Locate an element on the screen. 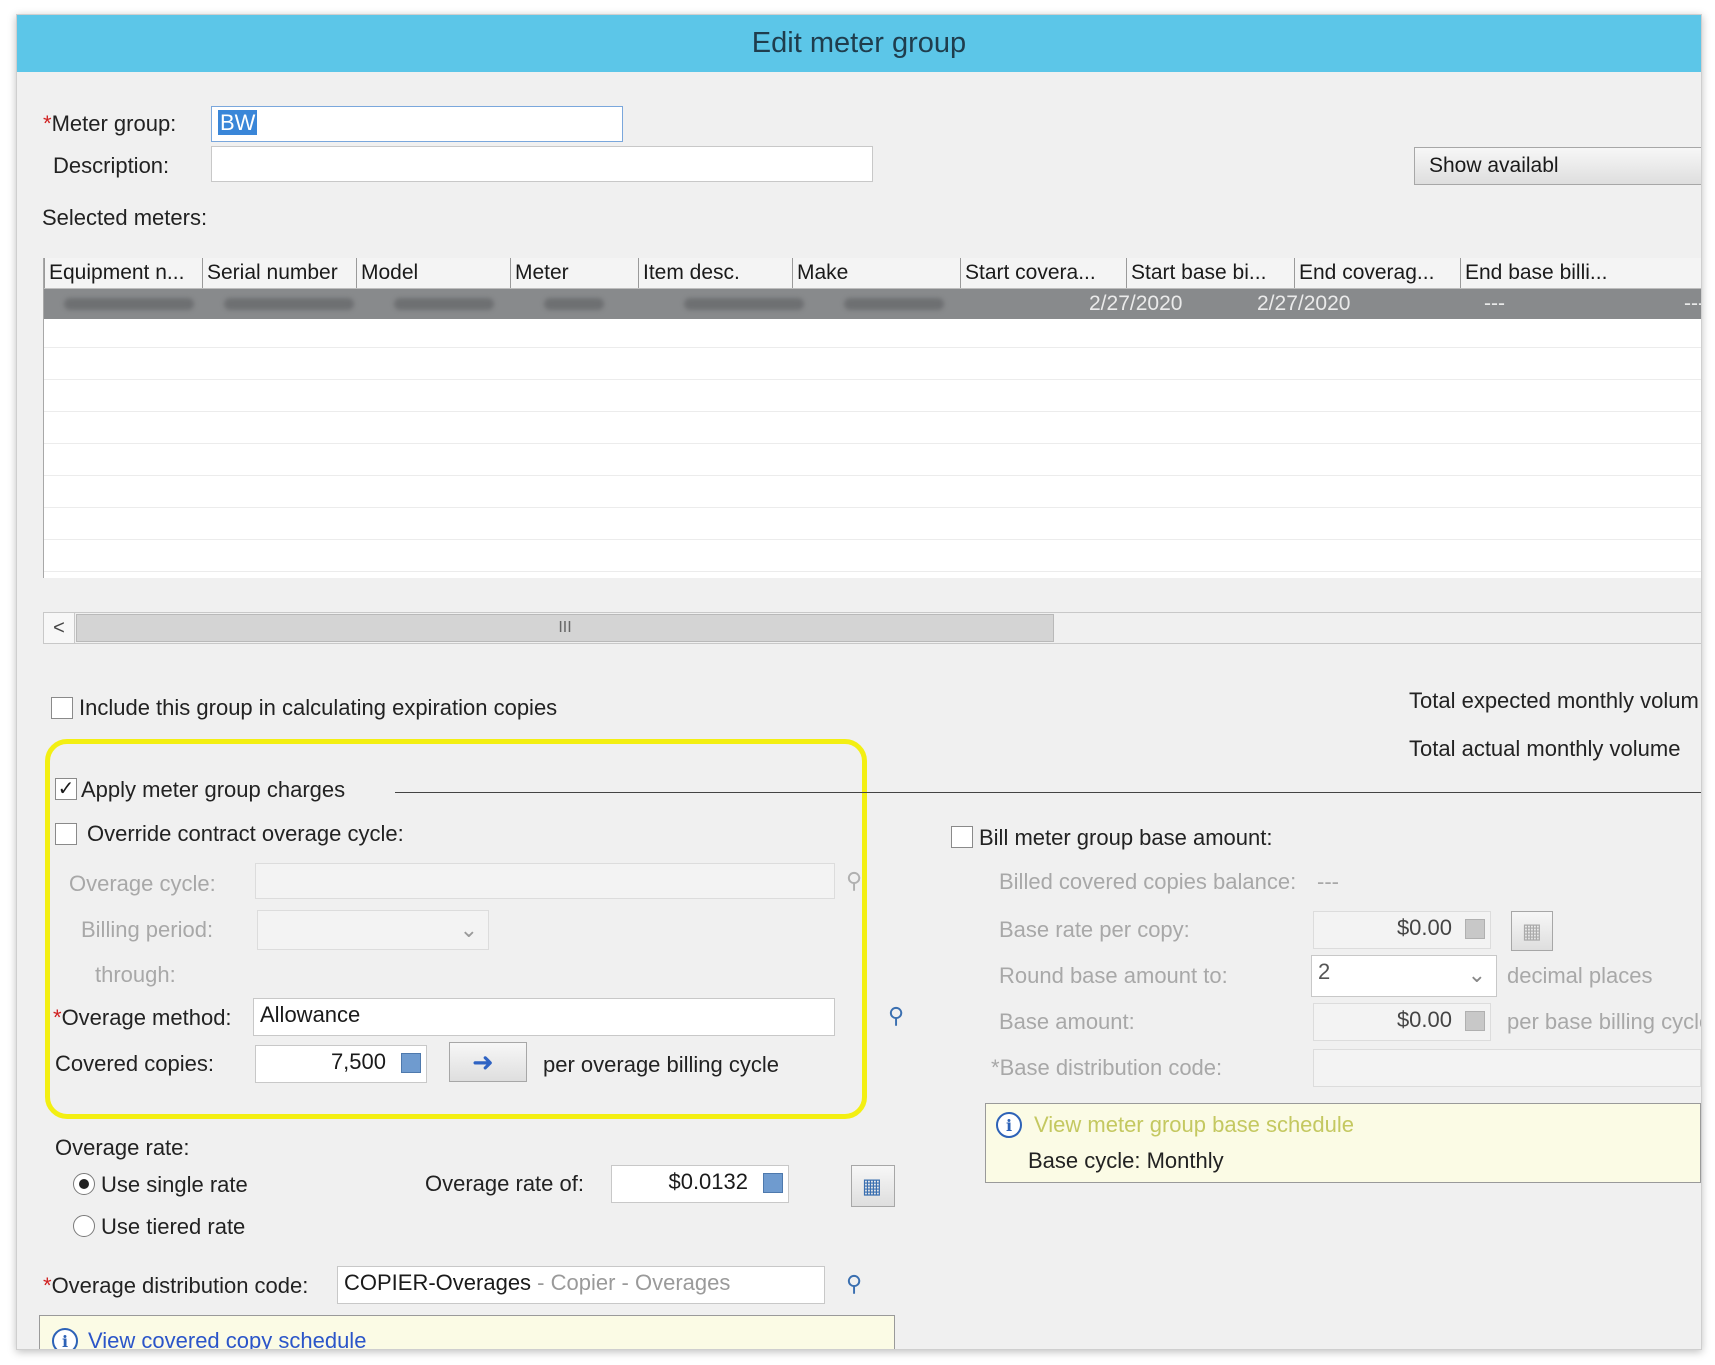 The height and width of the screenshot is (1365, 1715). scroll-thumb: III is located at coordinates (565, 628).